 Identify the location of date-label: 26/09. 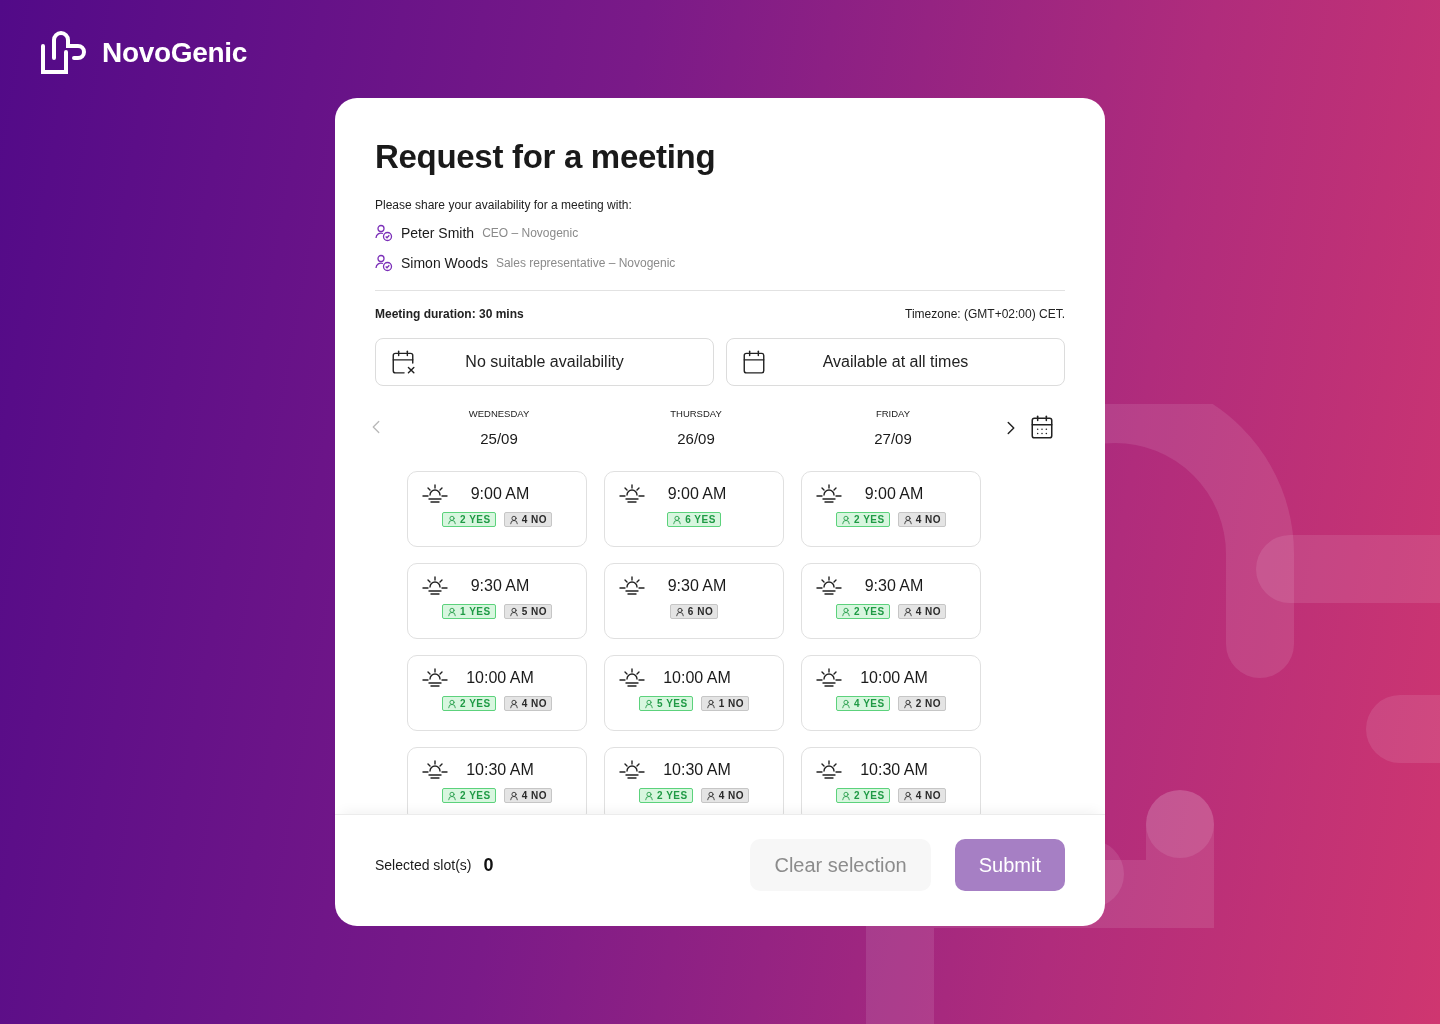
(696, 438).